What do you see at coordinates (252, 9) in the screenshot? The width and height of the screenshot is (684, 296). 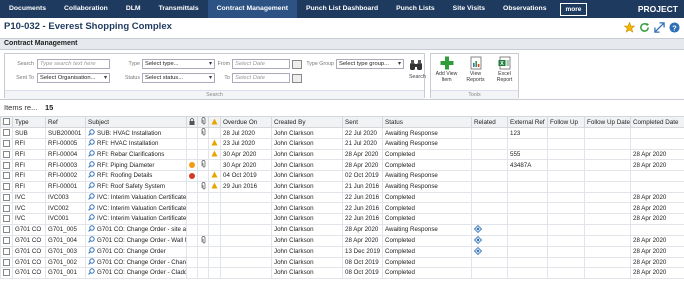 I see `nav-item-contract-management: Contract Management` at bounding box center [252, 9].